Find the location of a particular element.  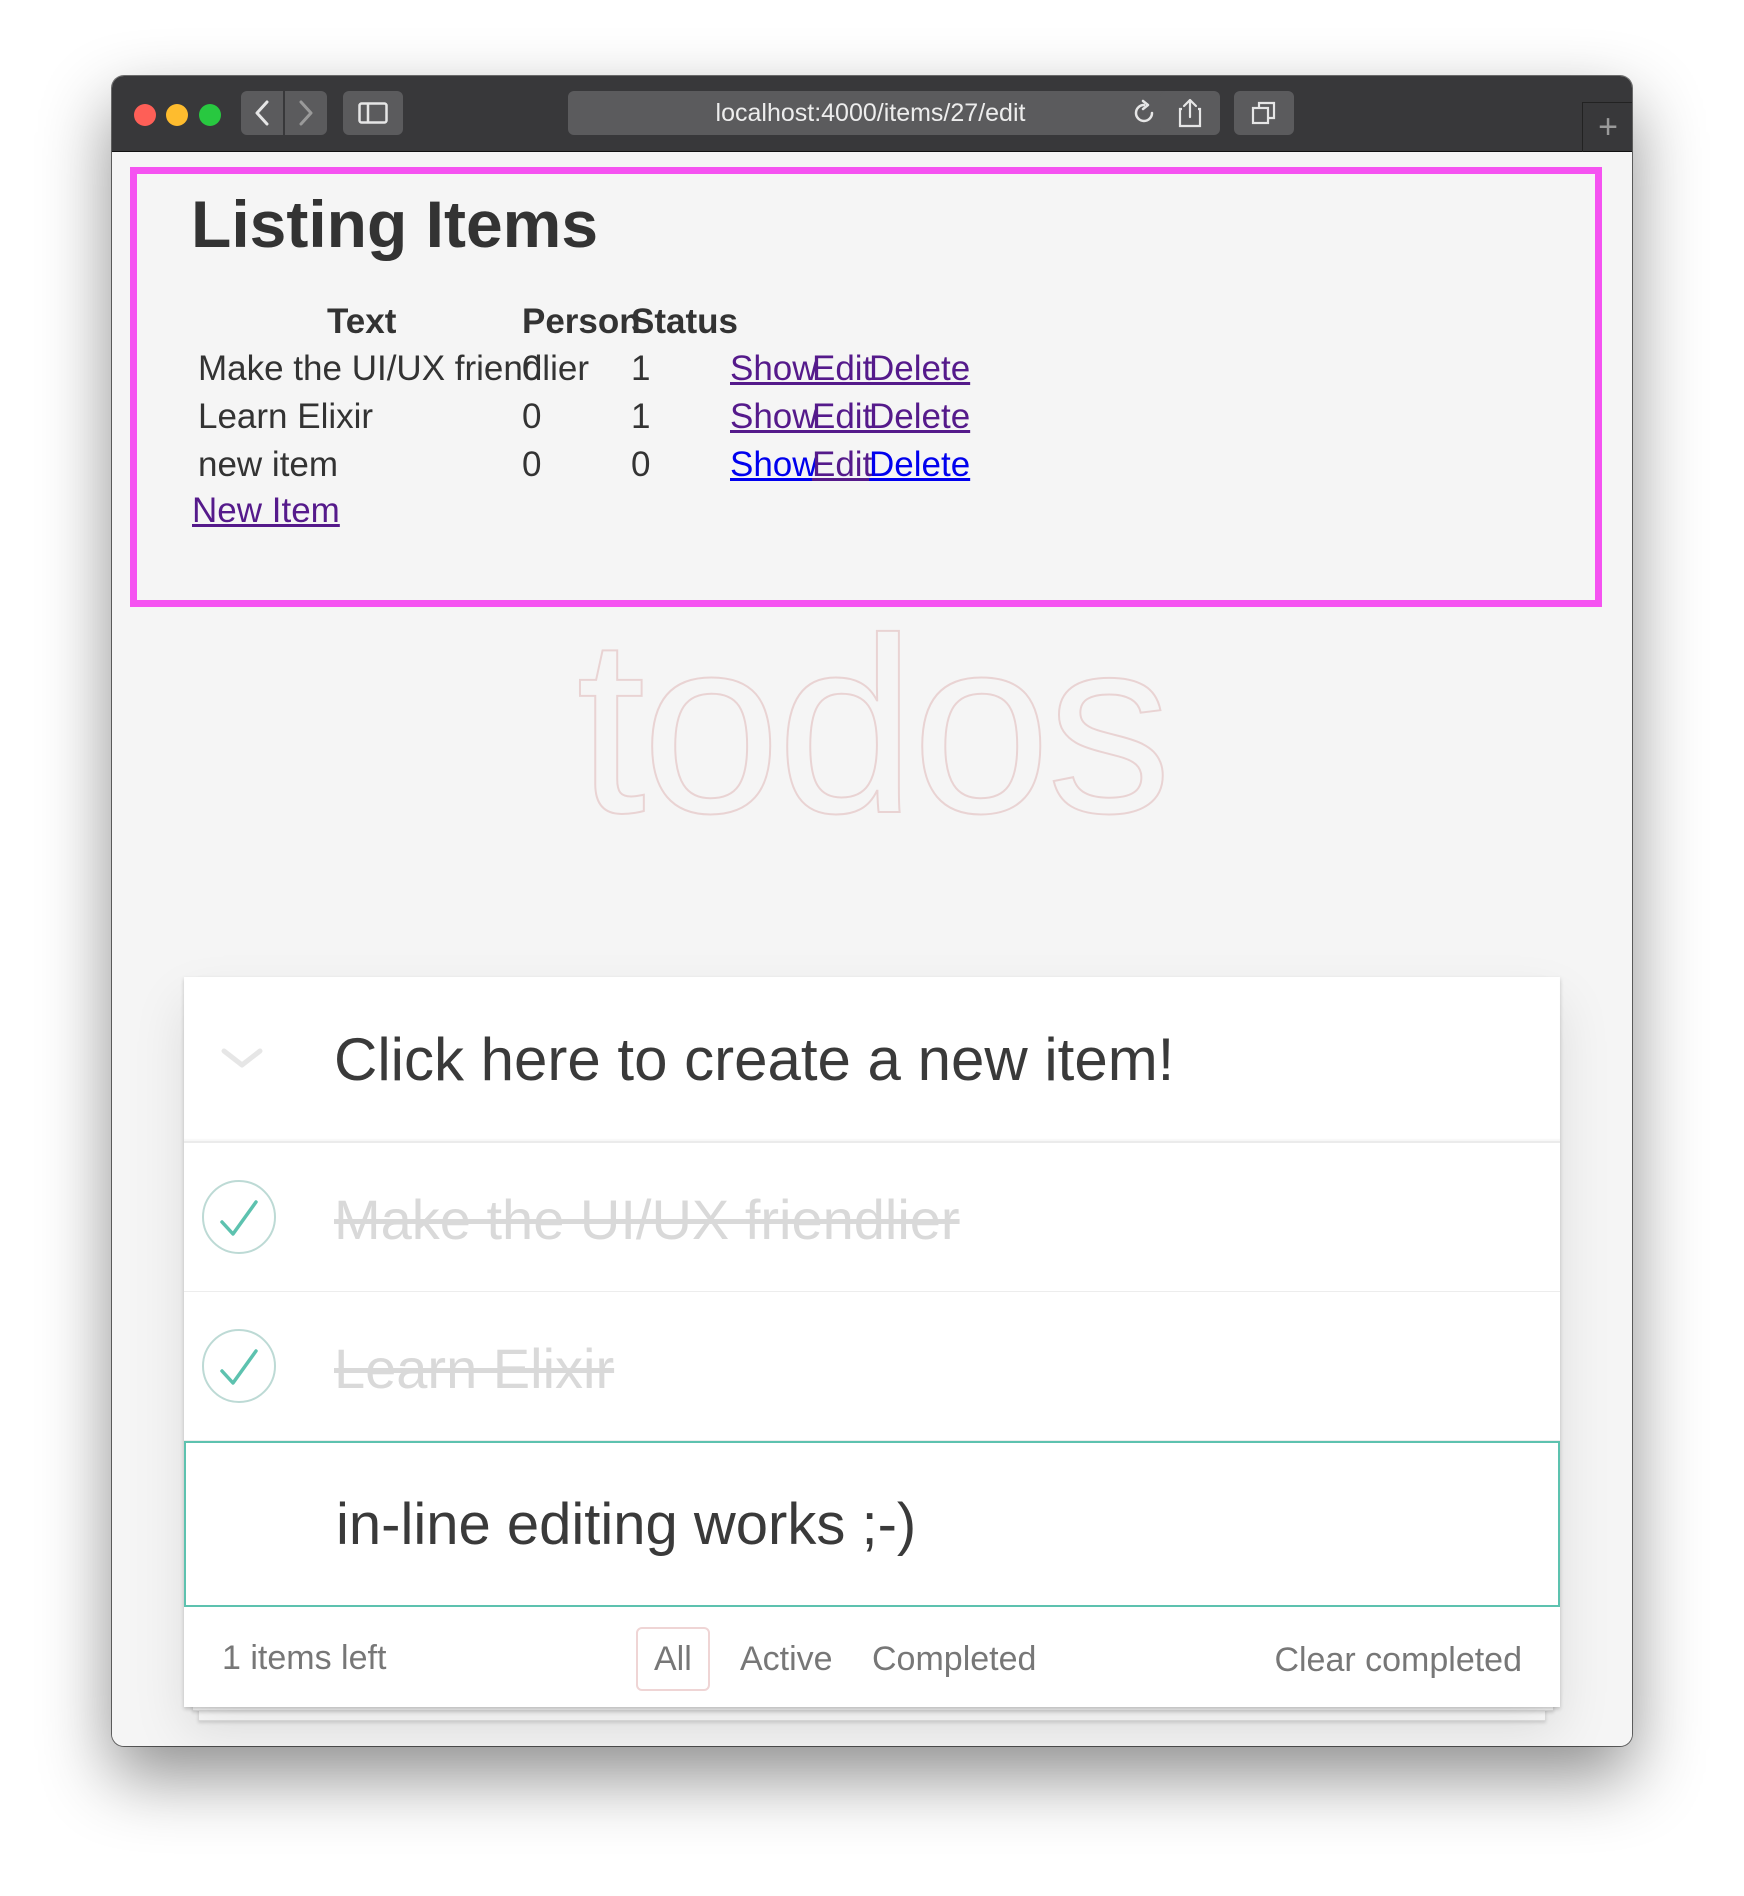

todo-edit-input: in-line editing works ;-) is located at coordinates (626, 1524).